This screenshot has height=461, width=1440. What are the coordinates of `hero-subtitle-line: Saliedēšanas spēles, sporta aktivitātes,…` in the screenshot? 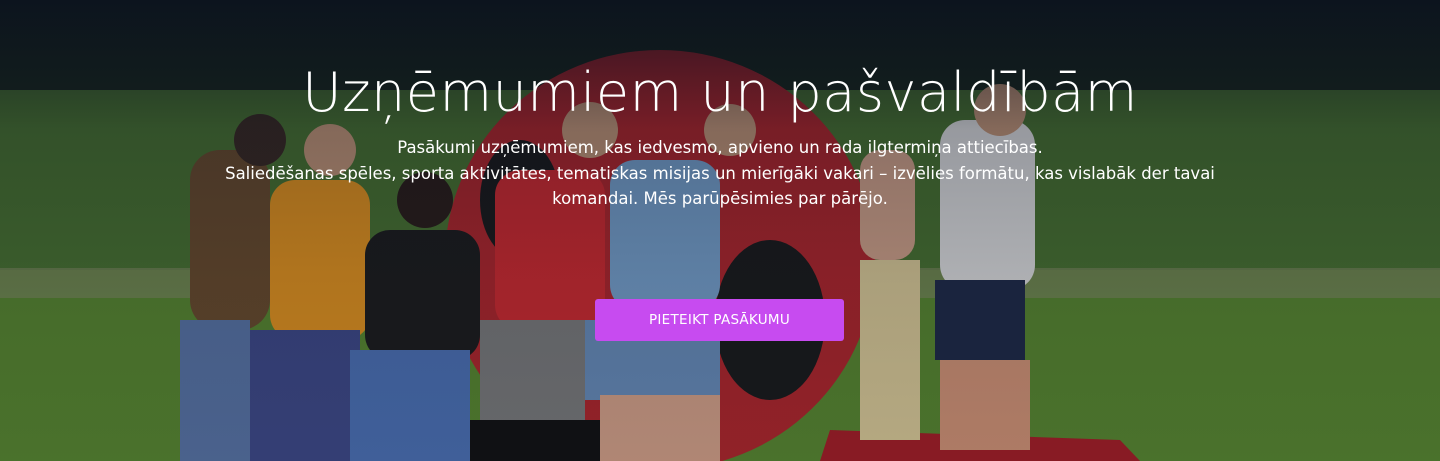 It's located at (720, 173).